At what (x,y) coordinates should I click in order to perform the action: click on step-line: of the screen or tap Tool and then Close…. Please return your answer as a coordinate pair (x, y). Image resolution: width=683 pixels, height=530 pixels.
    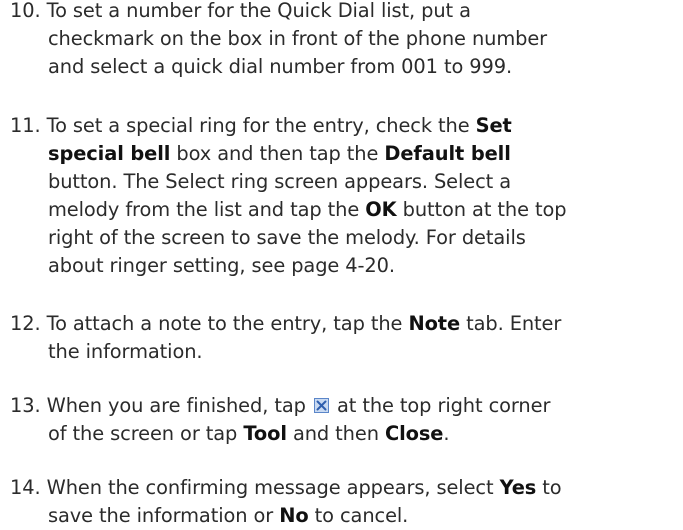
    Looking at the image, I should click on (346, 434).